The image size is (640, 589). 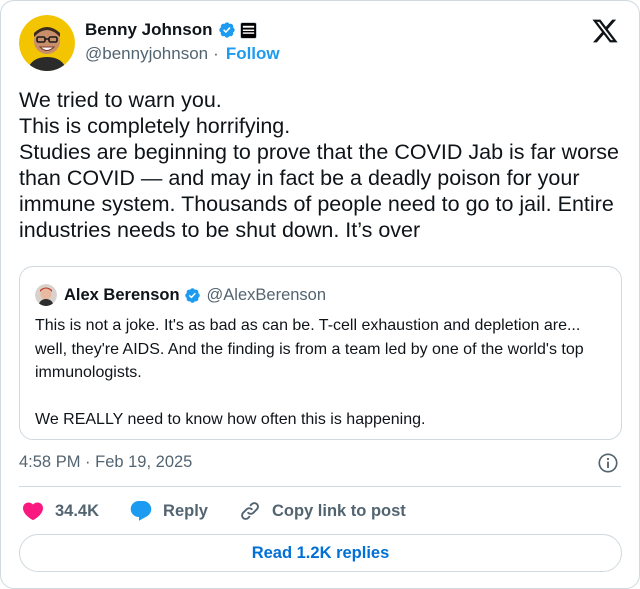 I want to click on post-actions: 34.4K Reply Copy link to post, so click(x=228, y=511).